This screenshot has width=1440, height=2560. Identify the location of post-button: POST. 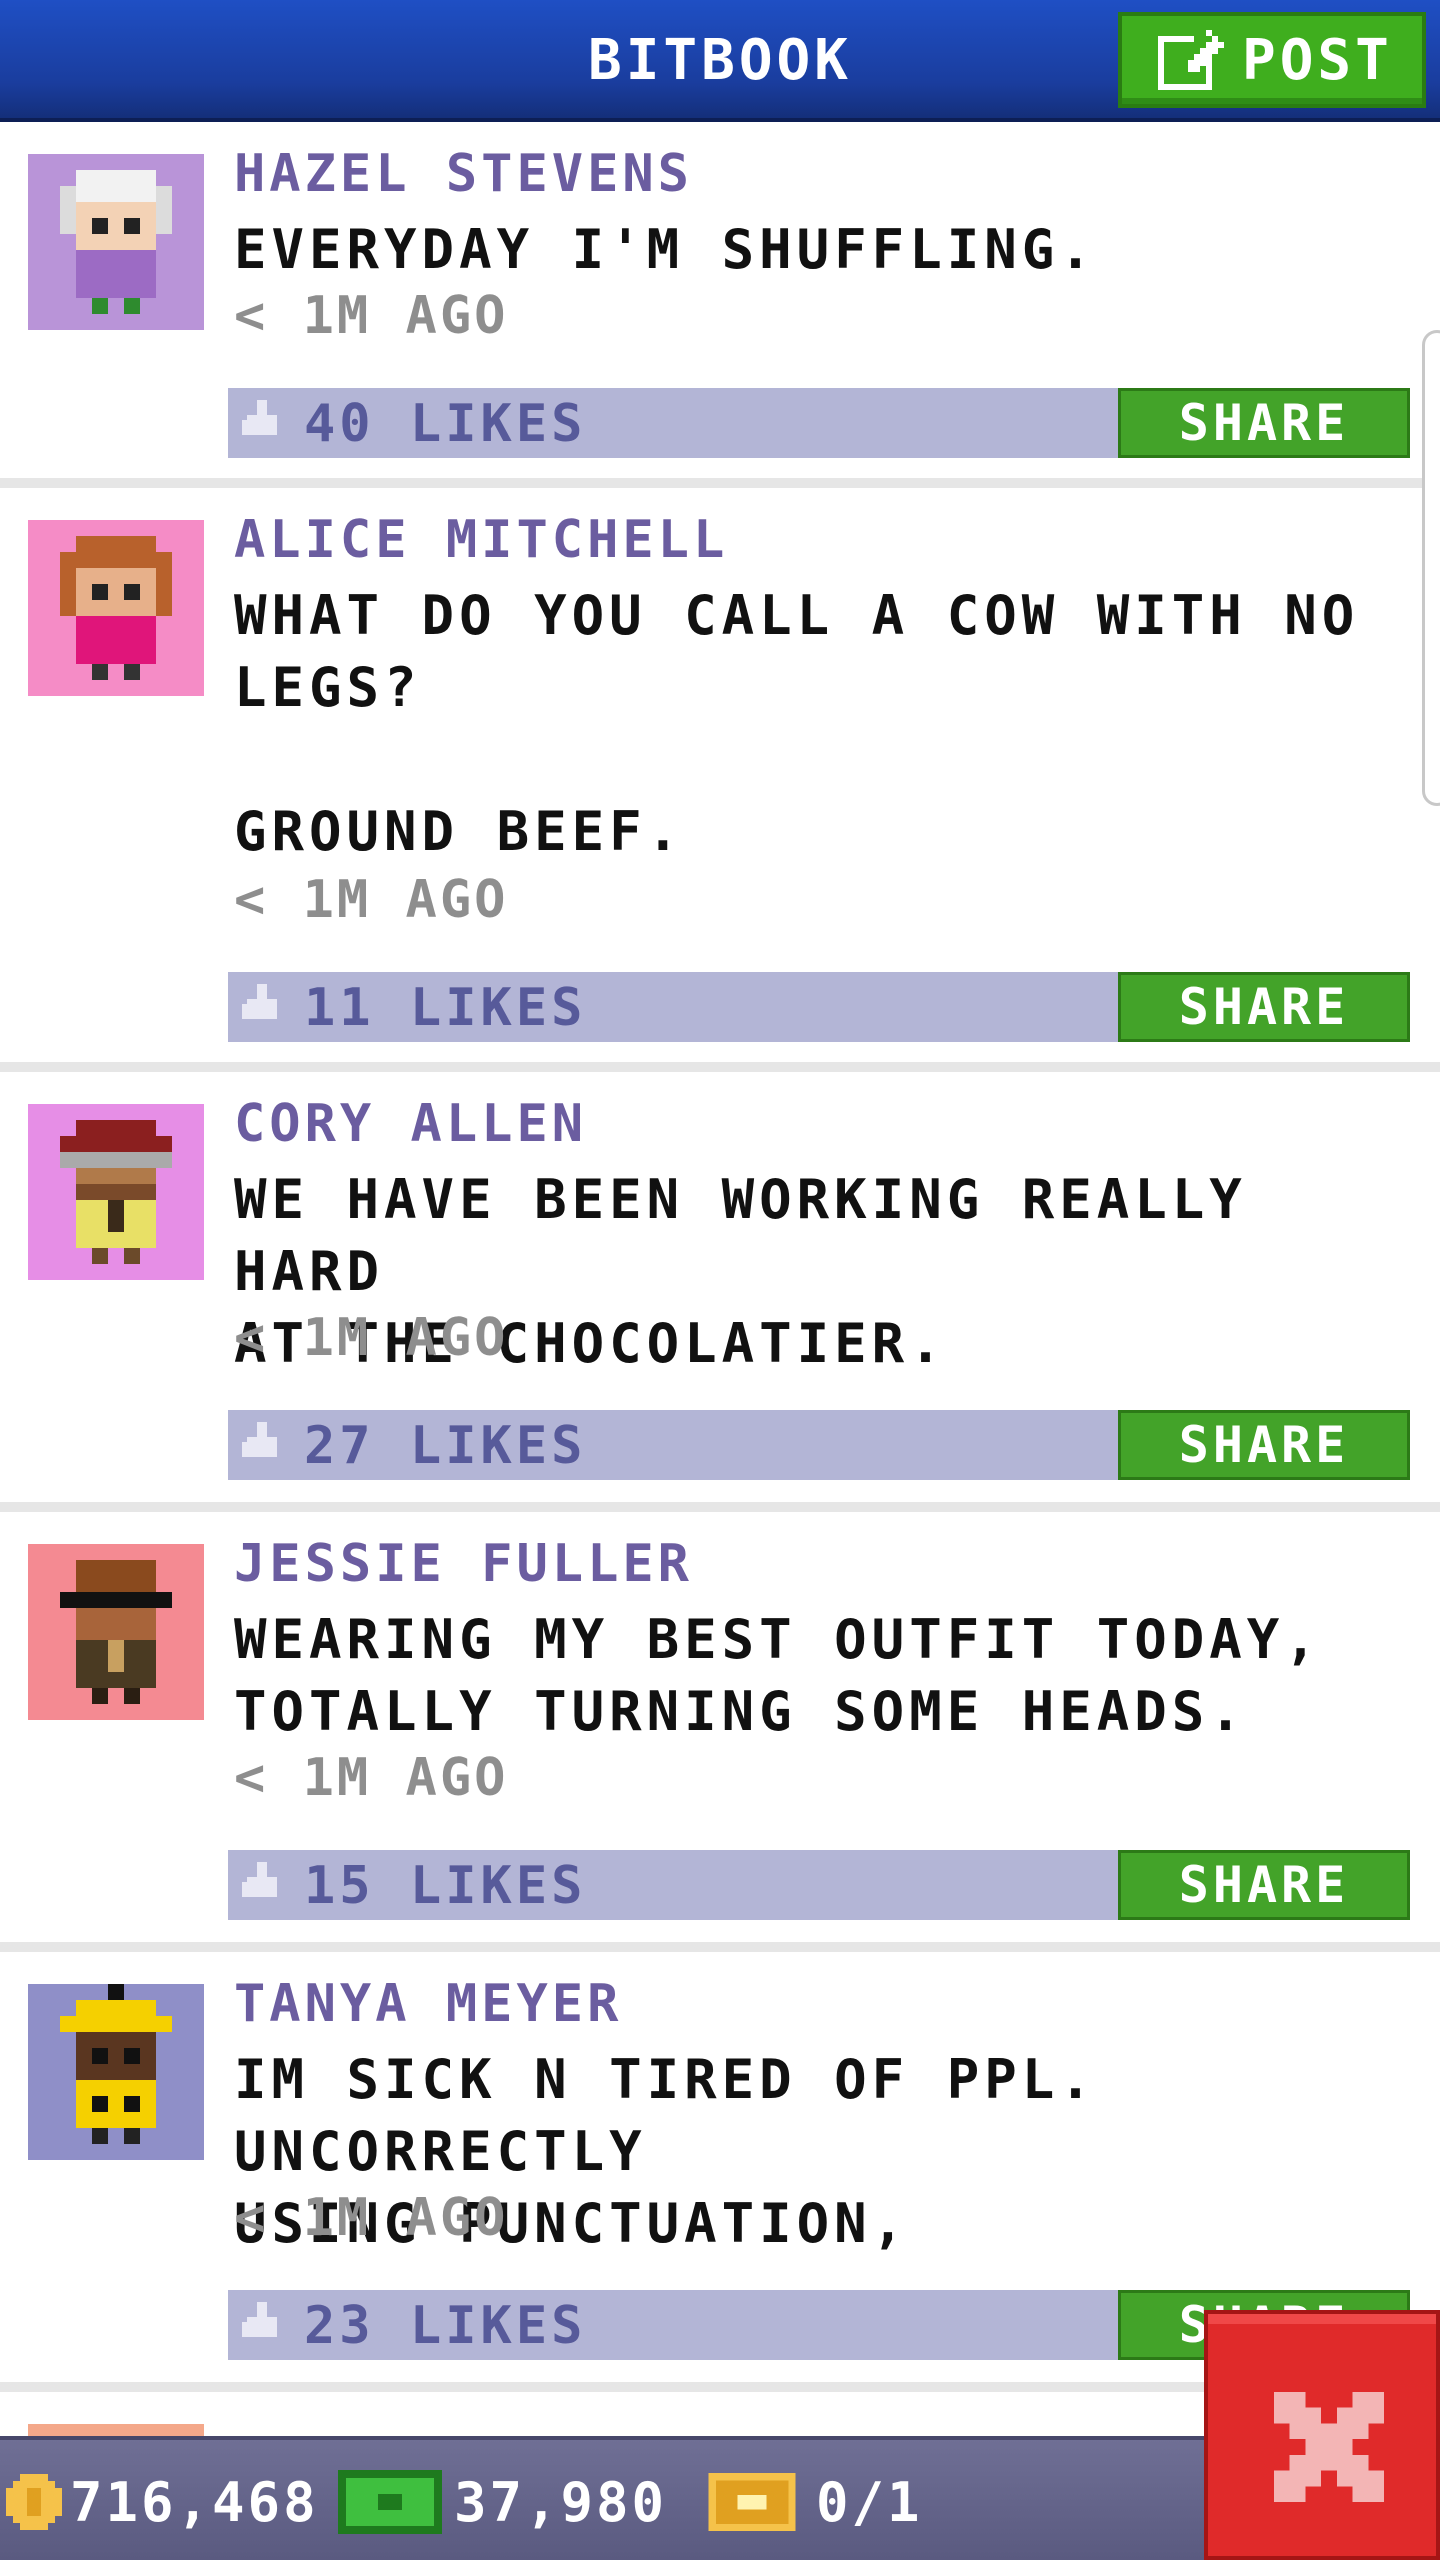
(1272, 60).